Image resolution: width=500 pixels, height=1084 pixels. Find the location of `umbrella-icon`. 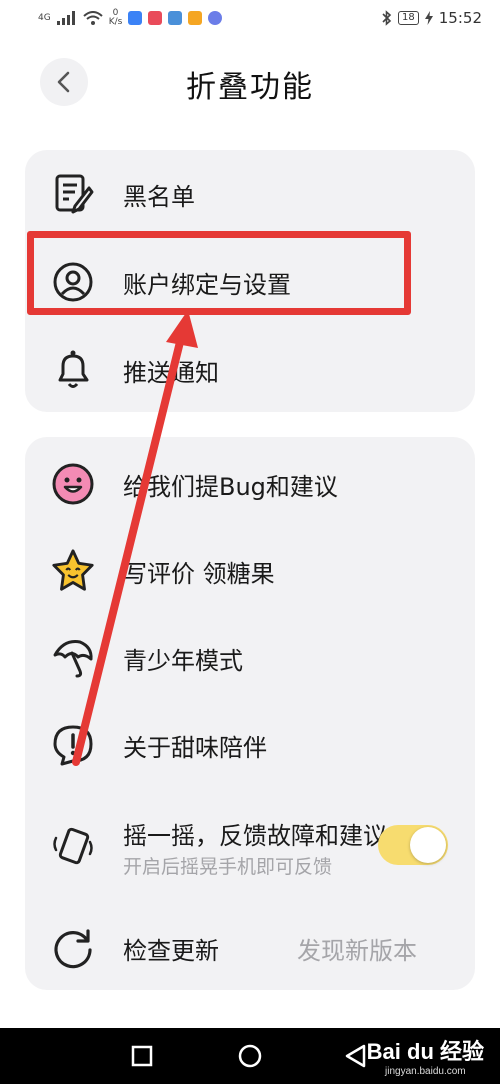

umbrella-icon is located at coordinates (73, 658).